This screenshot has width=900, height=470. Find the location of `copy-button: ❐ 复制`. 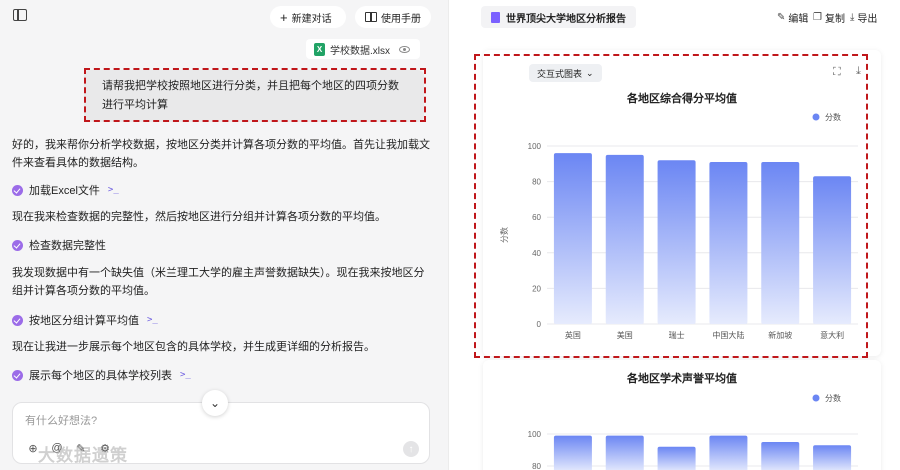

copy-button: ❐ 复制 is located at coordinates (829, 17).